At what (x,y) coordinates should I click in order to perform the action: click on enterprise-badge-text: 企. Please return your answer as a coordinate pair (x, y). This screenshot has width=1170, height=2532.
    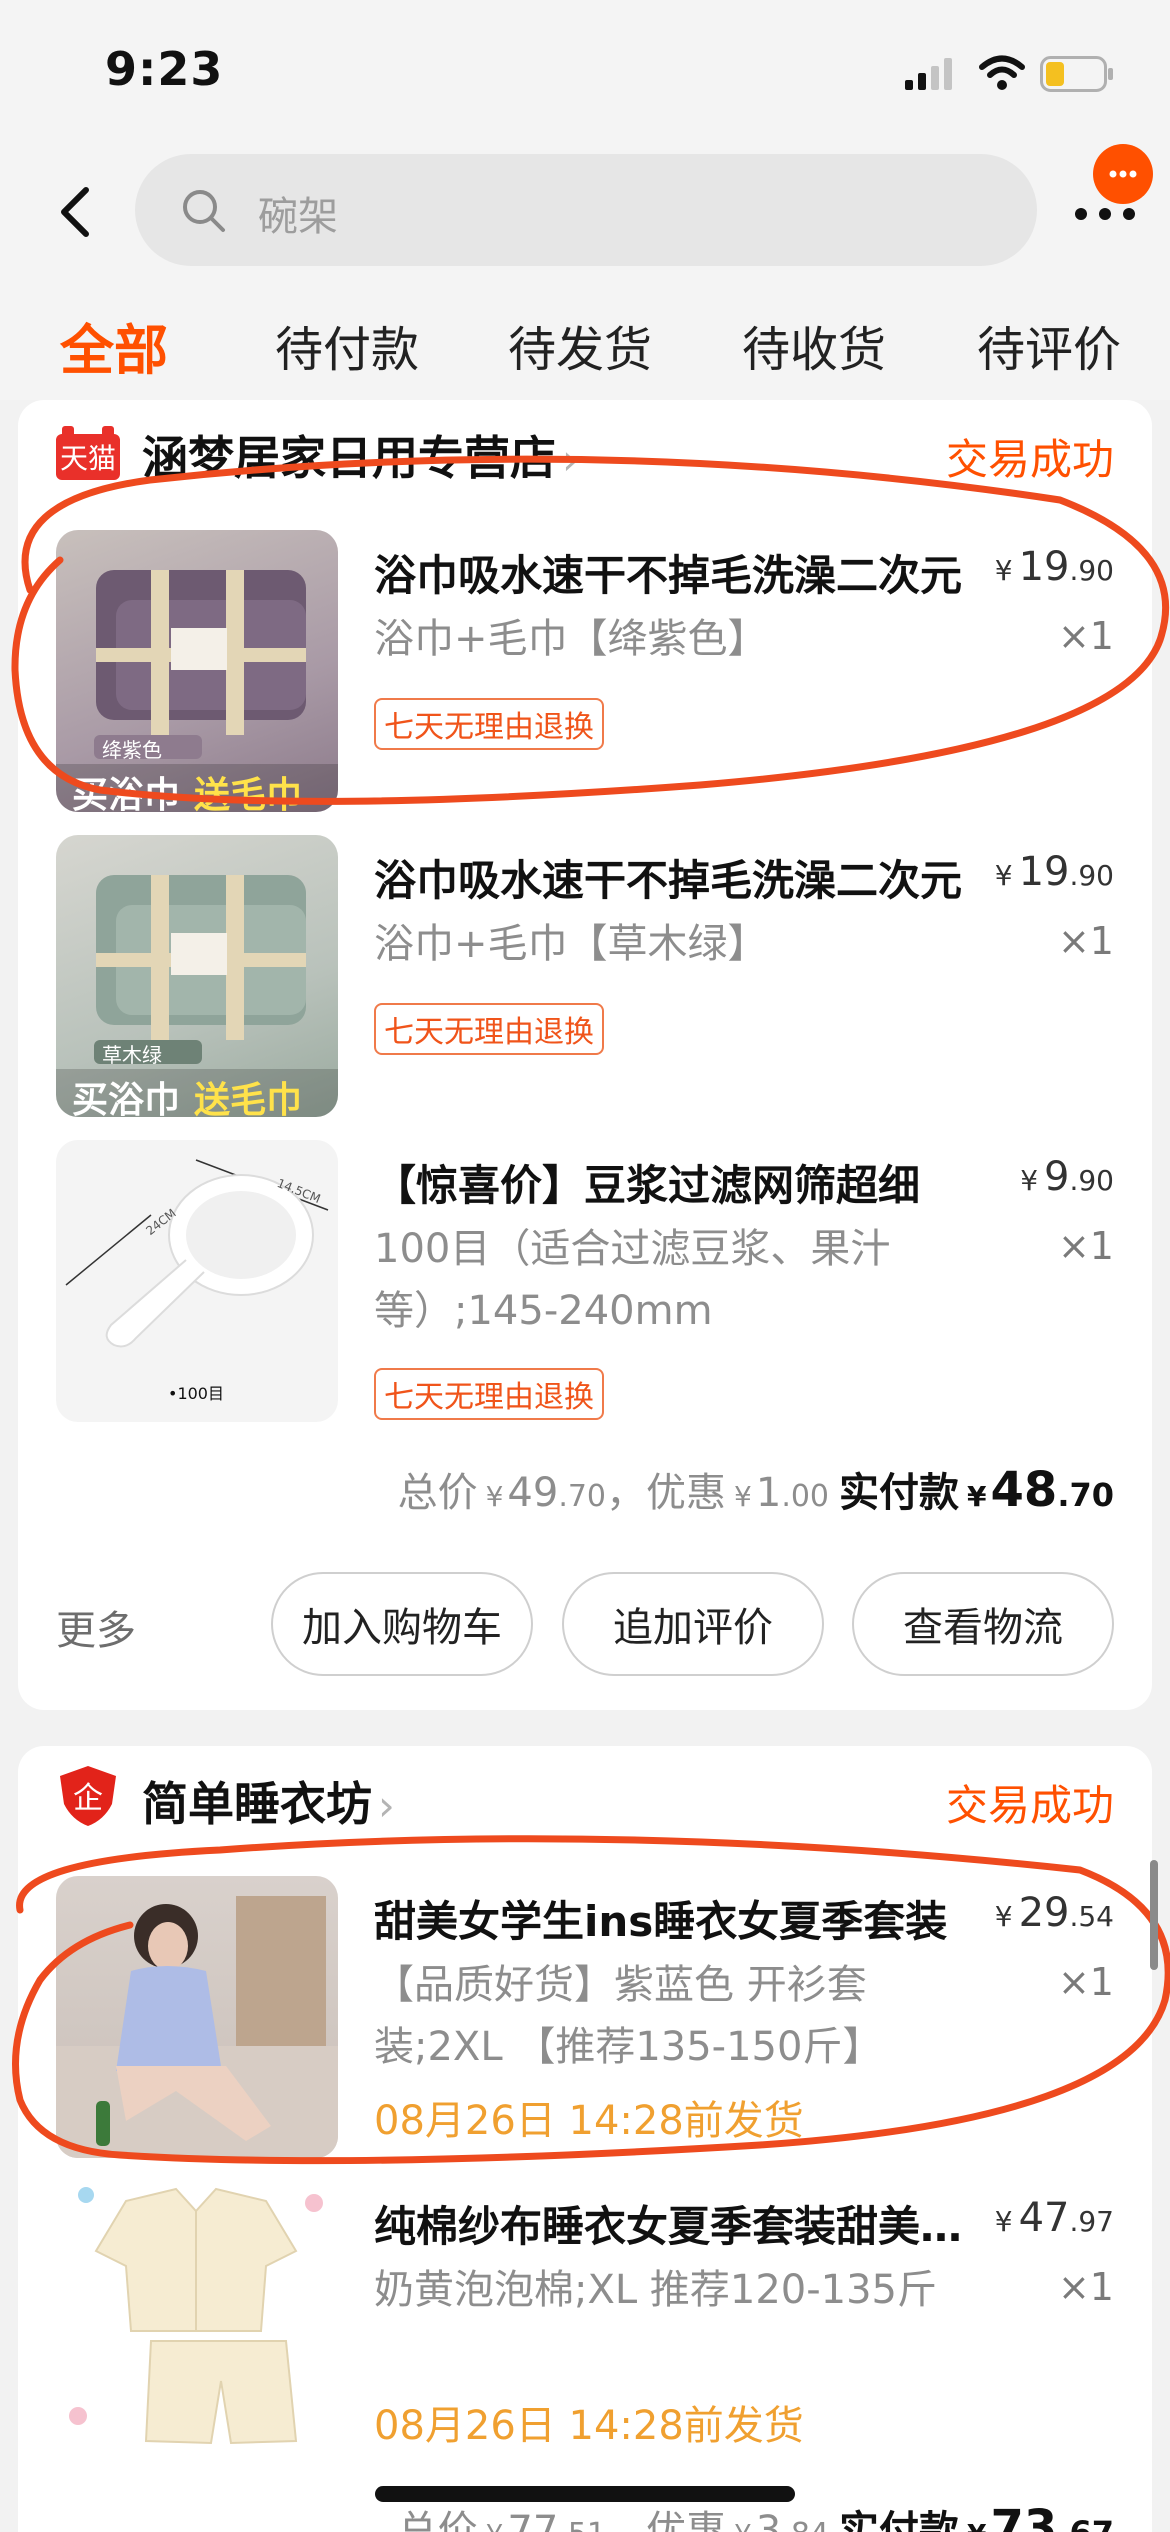
    Looking at the image, I should click on (88, 1798).